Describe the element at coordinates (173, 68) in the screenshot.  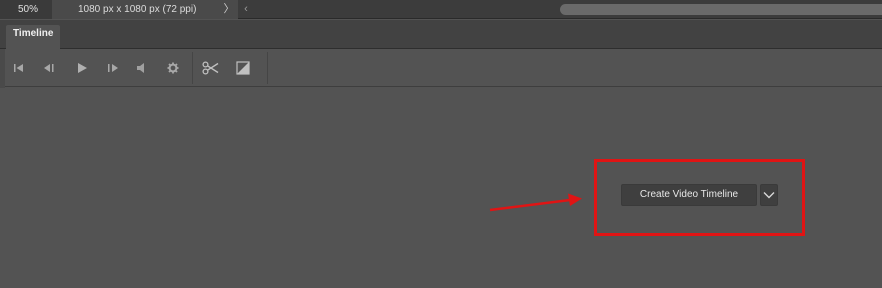
I see `settings-gear-icon` at that location.